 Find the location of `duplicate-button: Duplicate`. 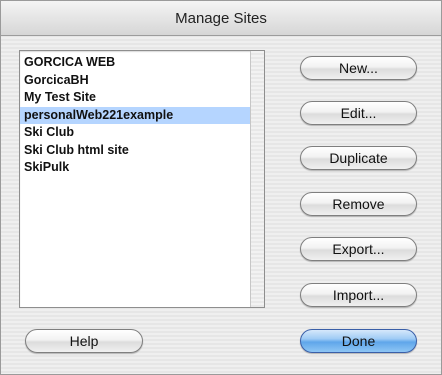

duplicate-button: Duplicate is located at coordinates (358, 158).